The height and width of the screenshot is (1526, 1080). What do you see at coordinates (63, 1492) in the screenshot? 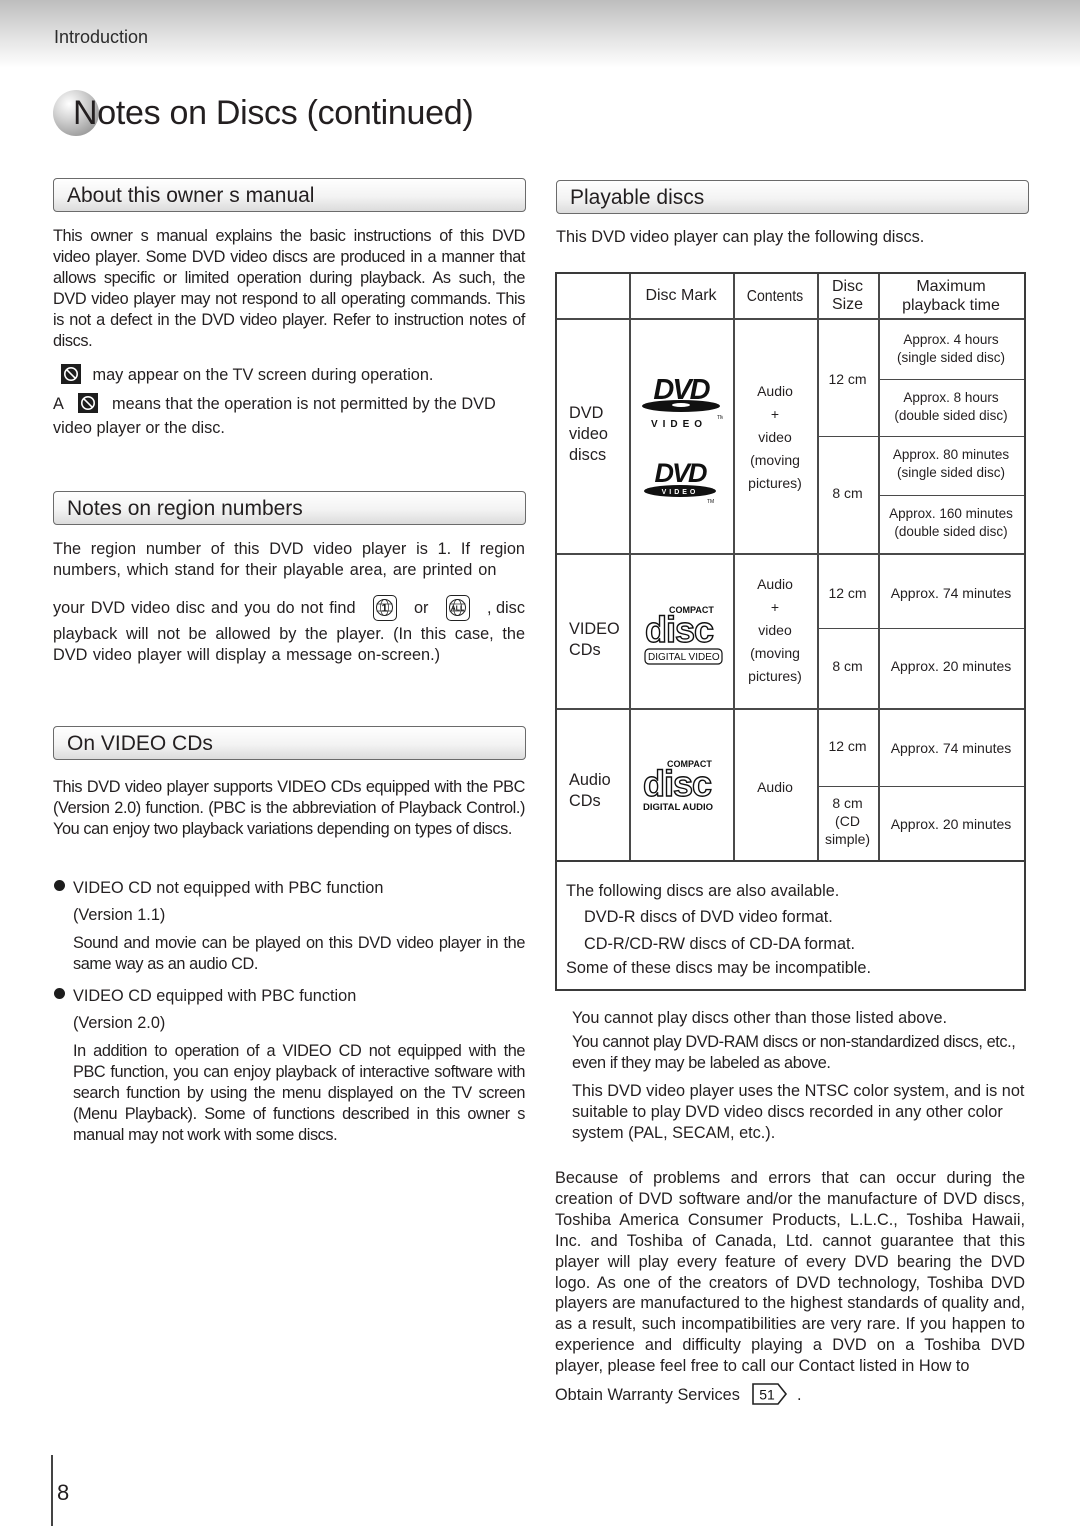
I see `page-number: 8` at bounding box center [63, 1492].